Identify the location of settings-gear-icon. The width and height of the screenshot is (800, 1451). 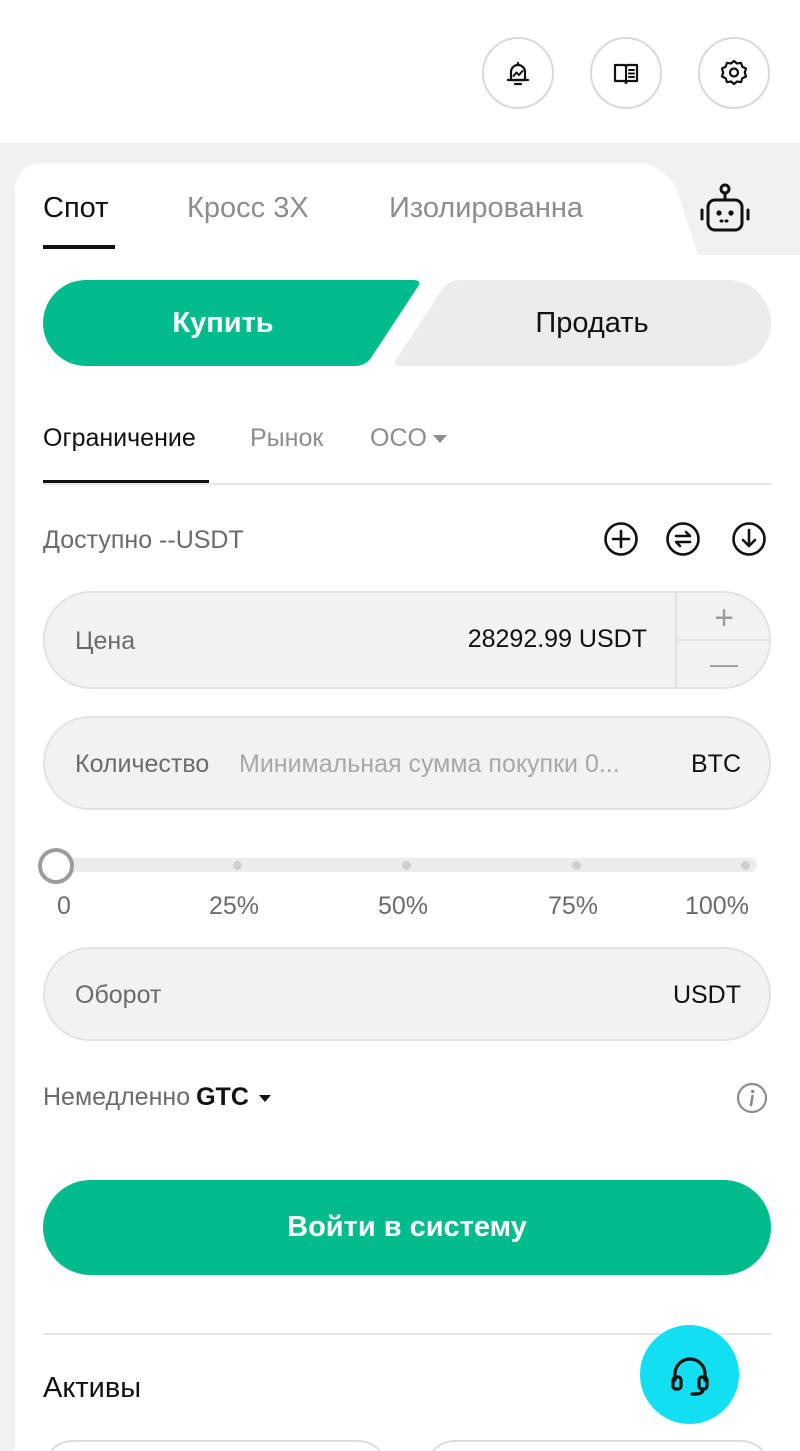
(734, 72).